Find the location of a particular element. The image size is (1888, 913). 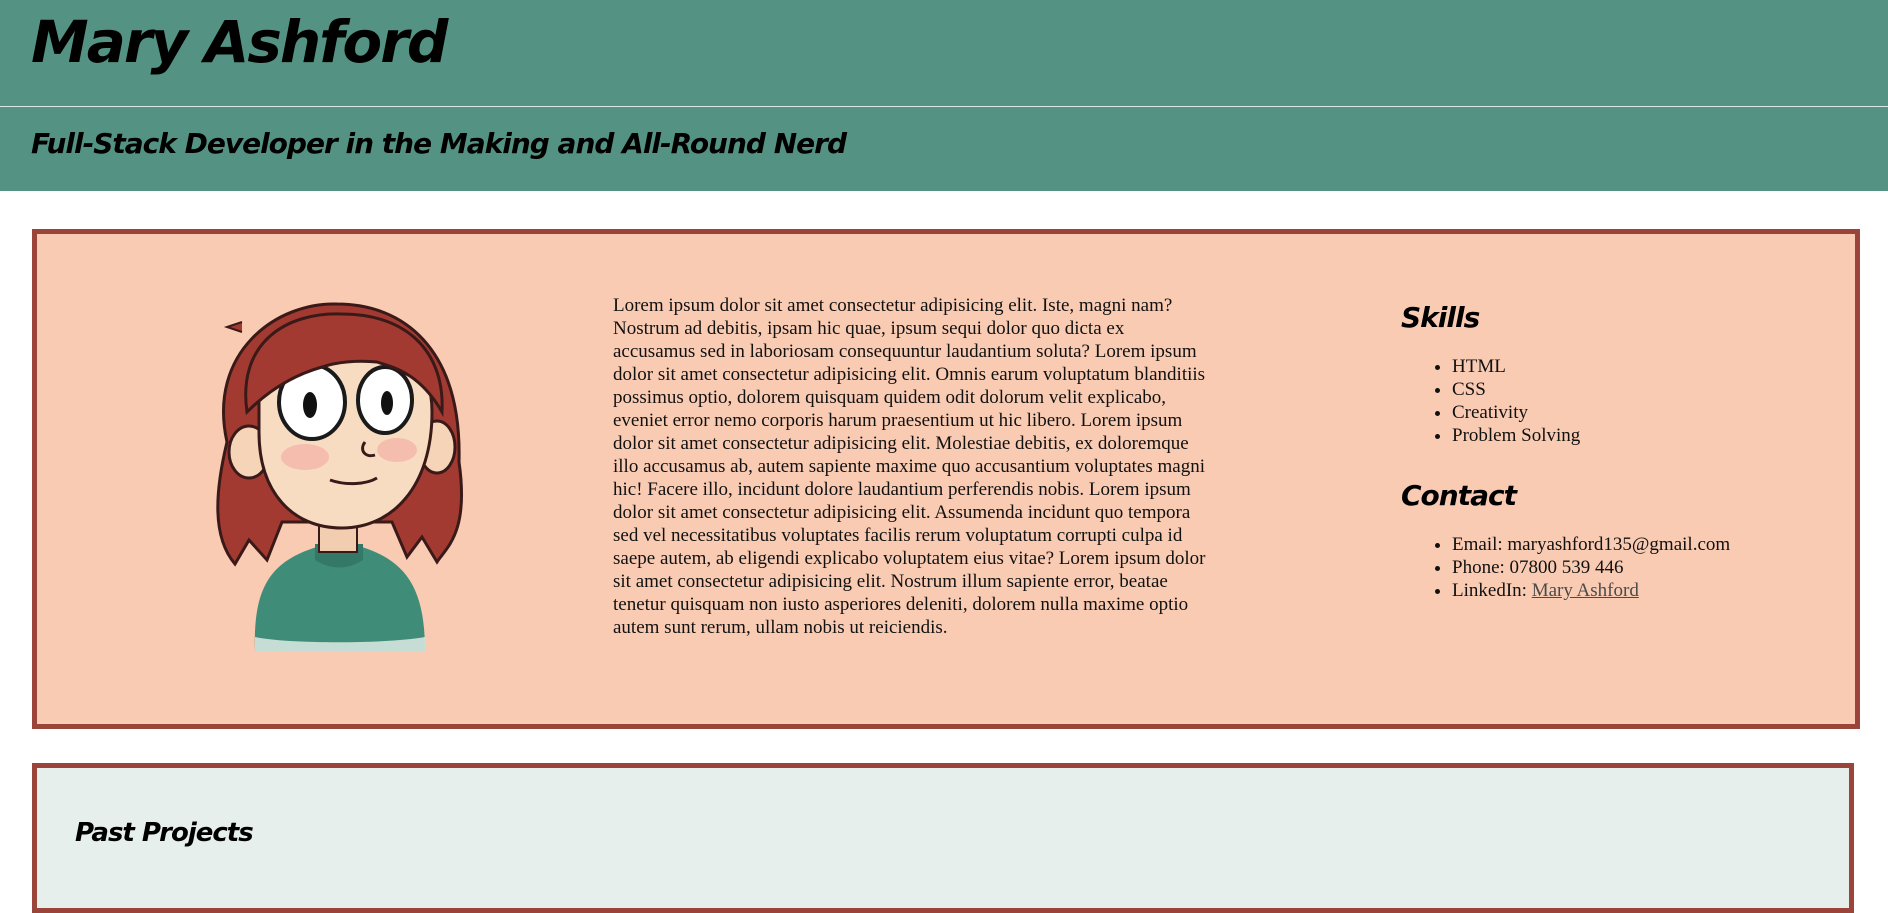

projects-heading: Past Projects is located at coordinates (164, 833).